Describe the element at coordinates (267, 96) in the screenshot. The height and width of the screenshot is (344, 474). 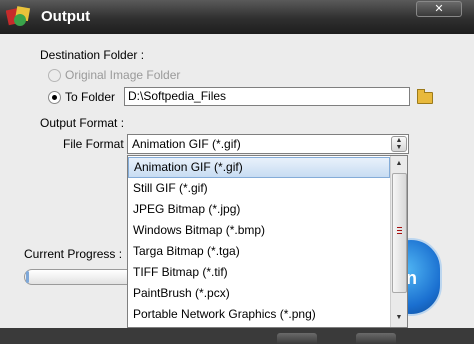
I see `folder-path-input: D:\Softpedia_Files` at that location.